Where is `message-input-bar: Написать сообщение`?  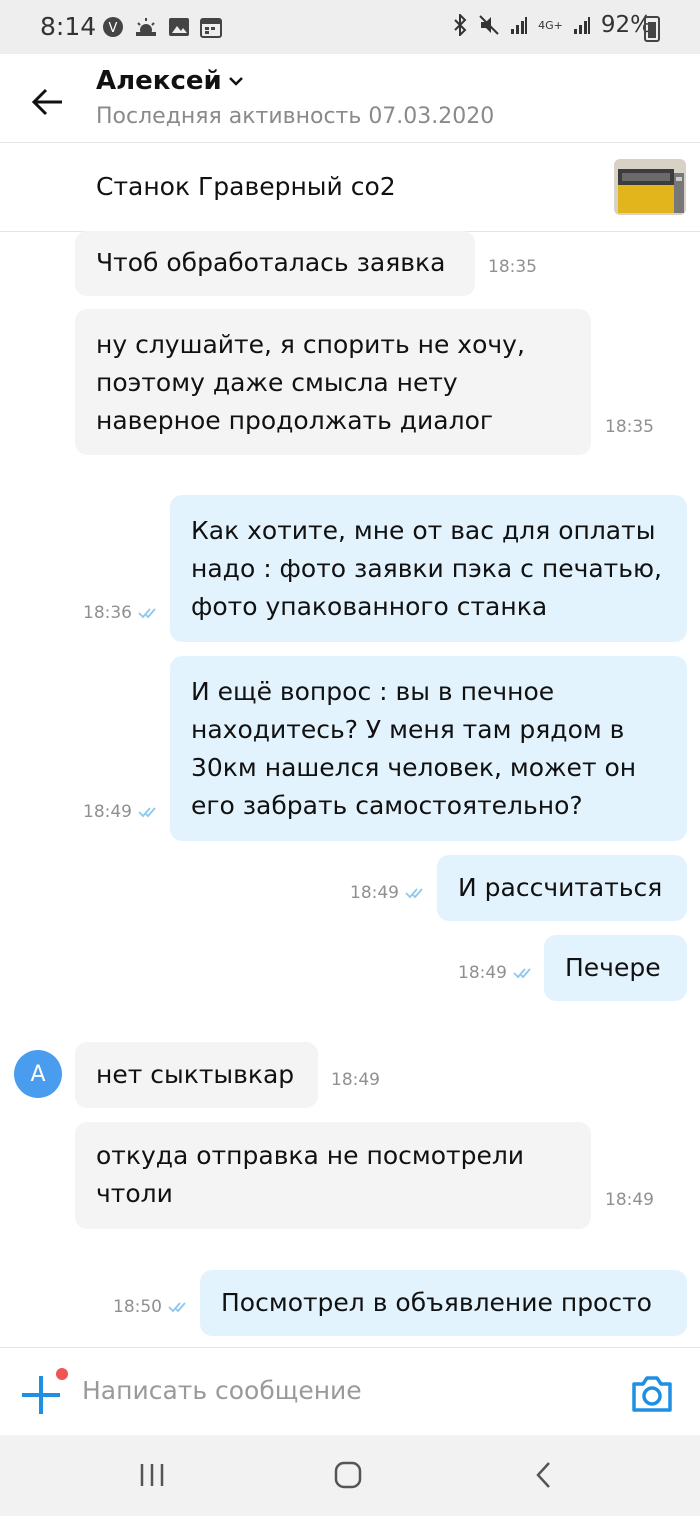
message-input-bar: Написать сообщение is located at coordinates (350, 1391).